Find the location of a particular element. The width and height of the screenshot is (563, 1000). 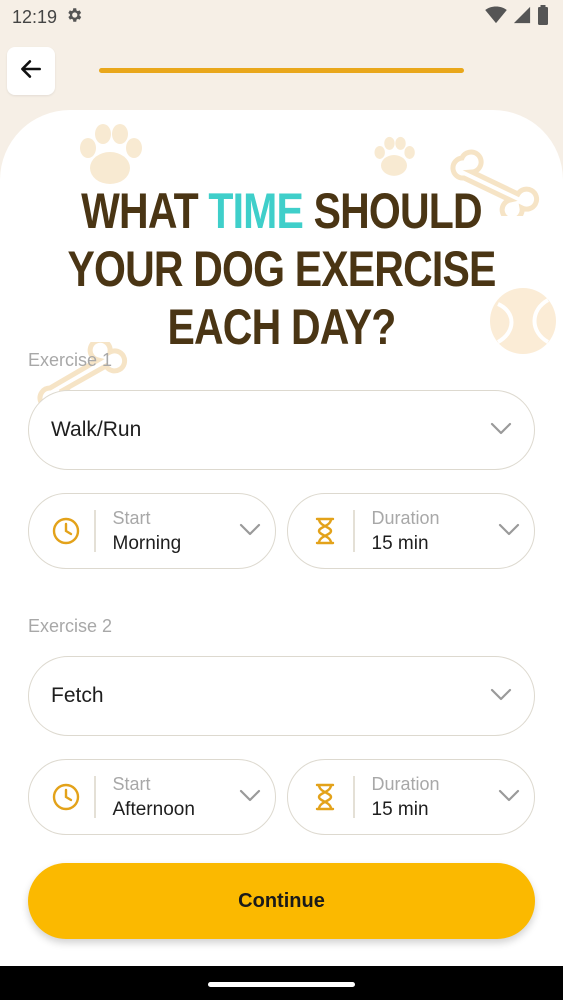

settings-icon is located at coordinates (74, 17).